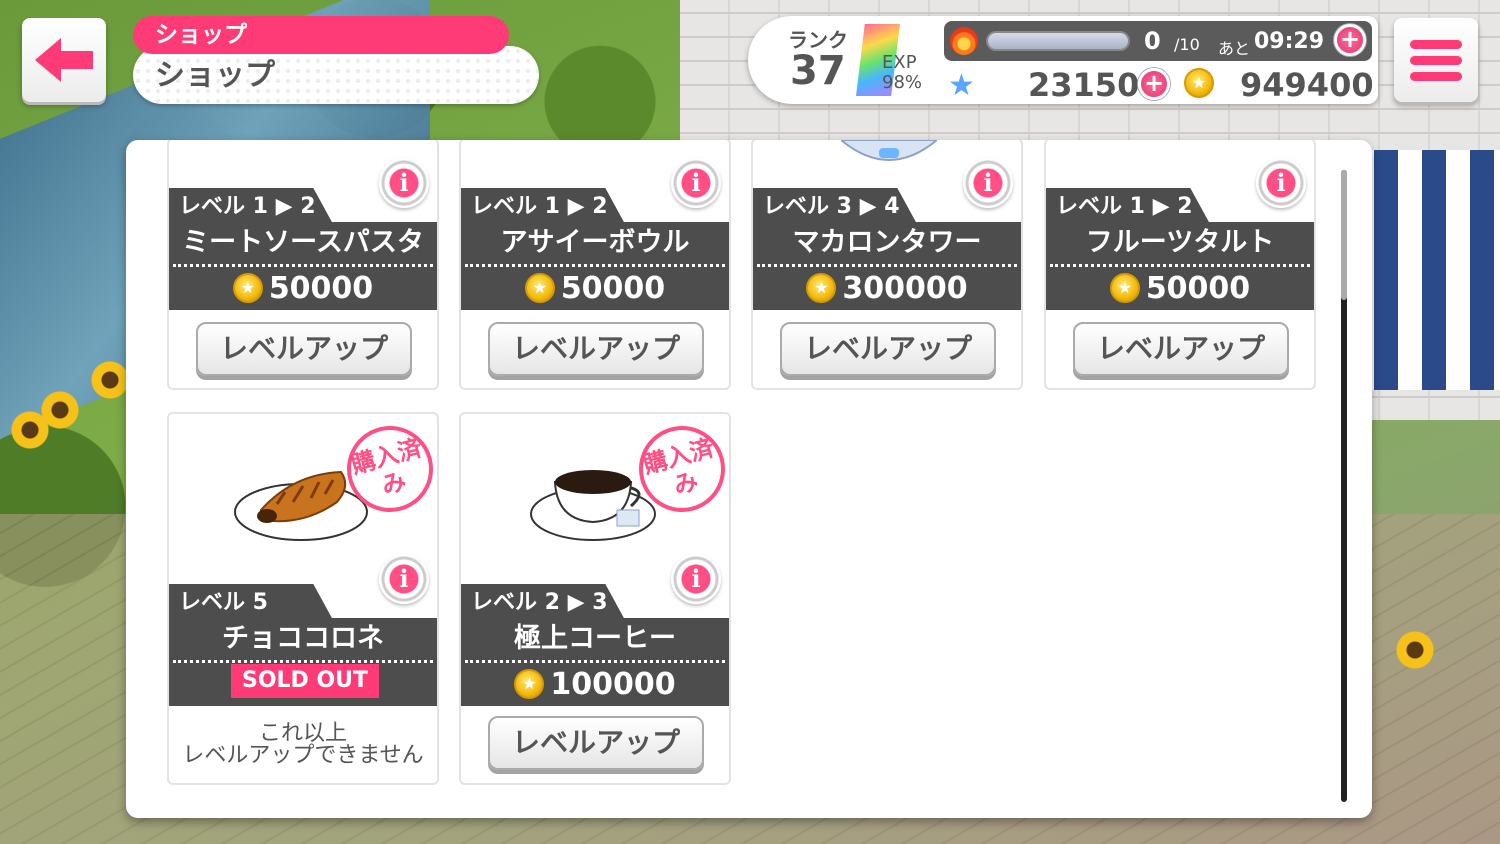 This screenshot has width=1500, height=844. I want to click on item-name-band: チョココロネ SOLD OUT, so click(303, 662).